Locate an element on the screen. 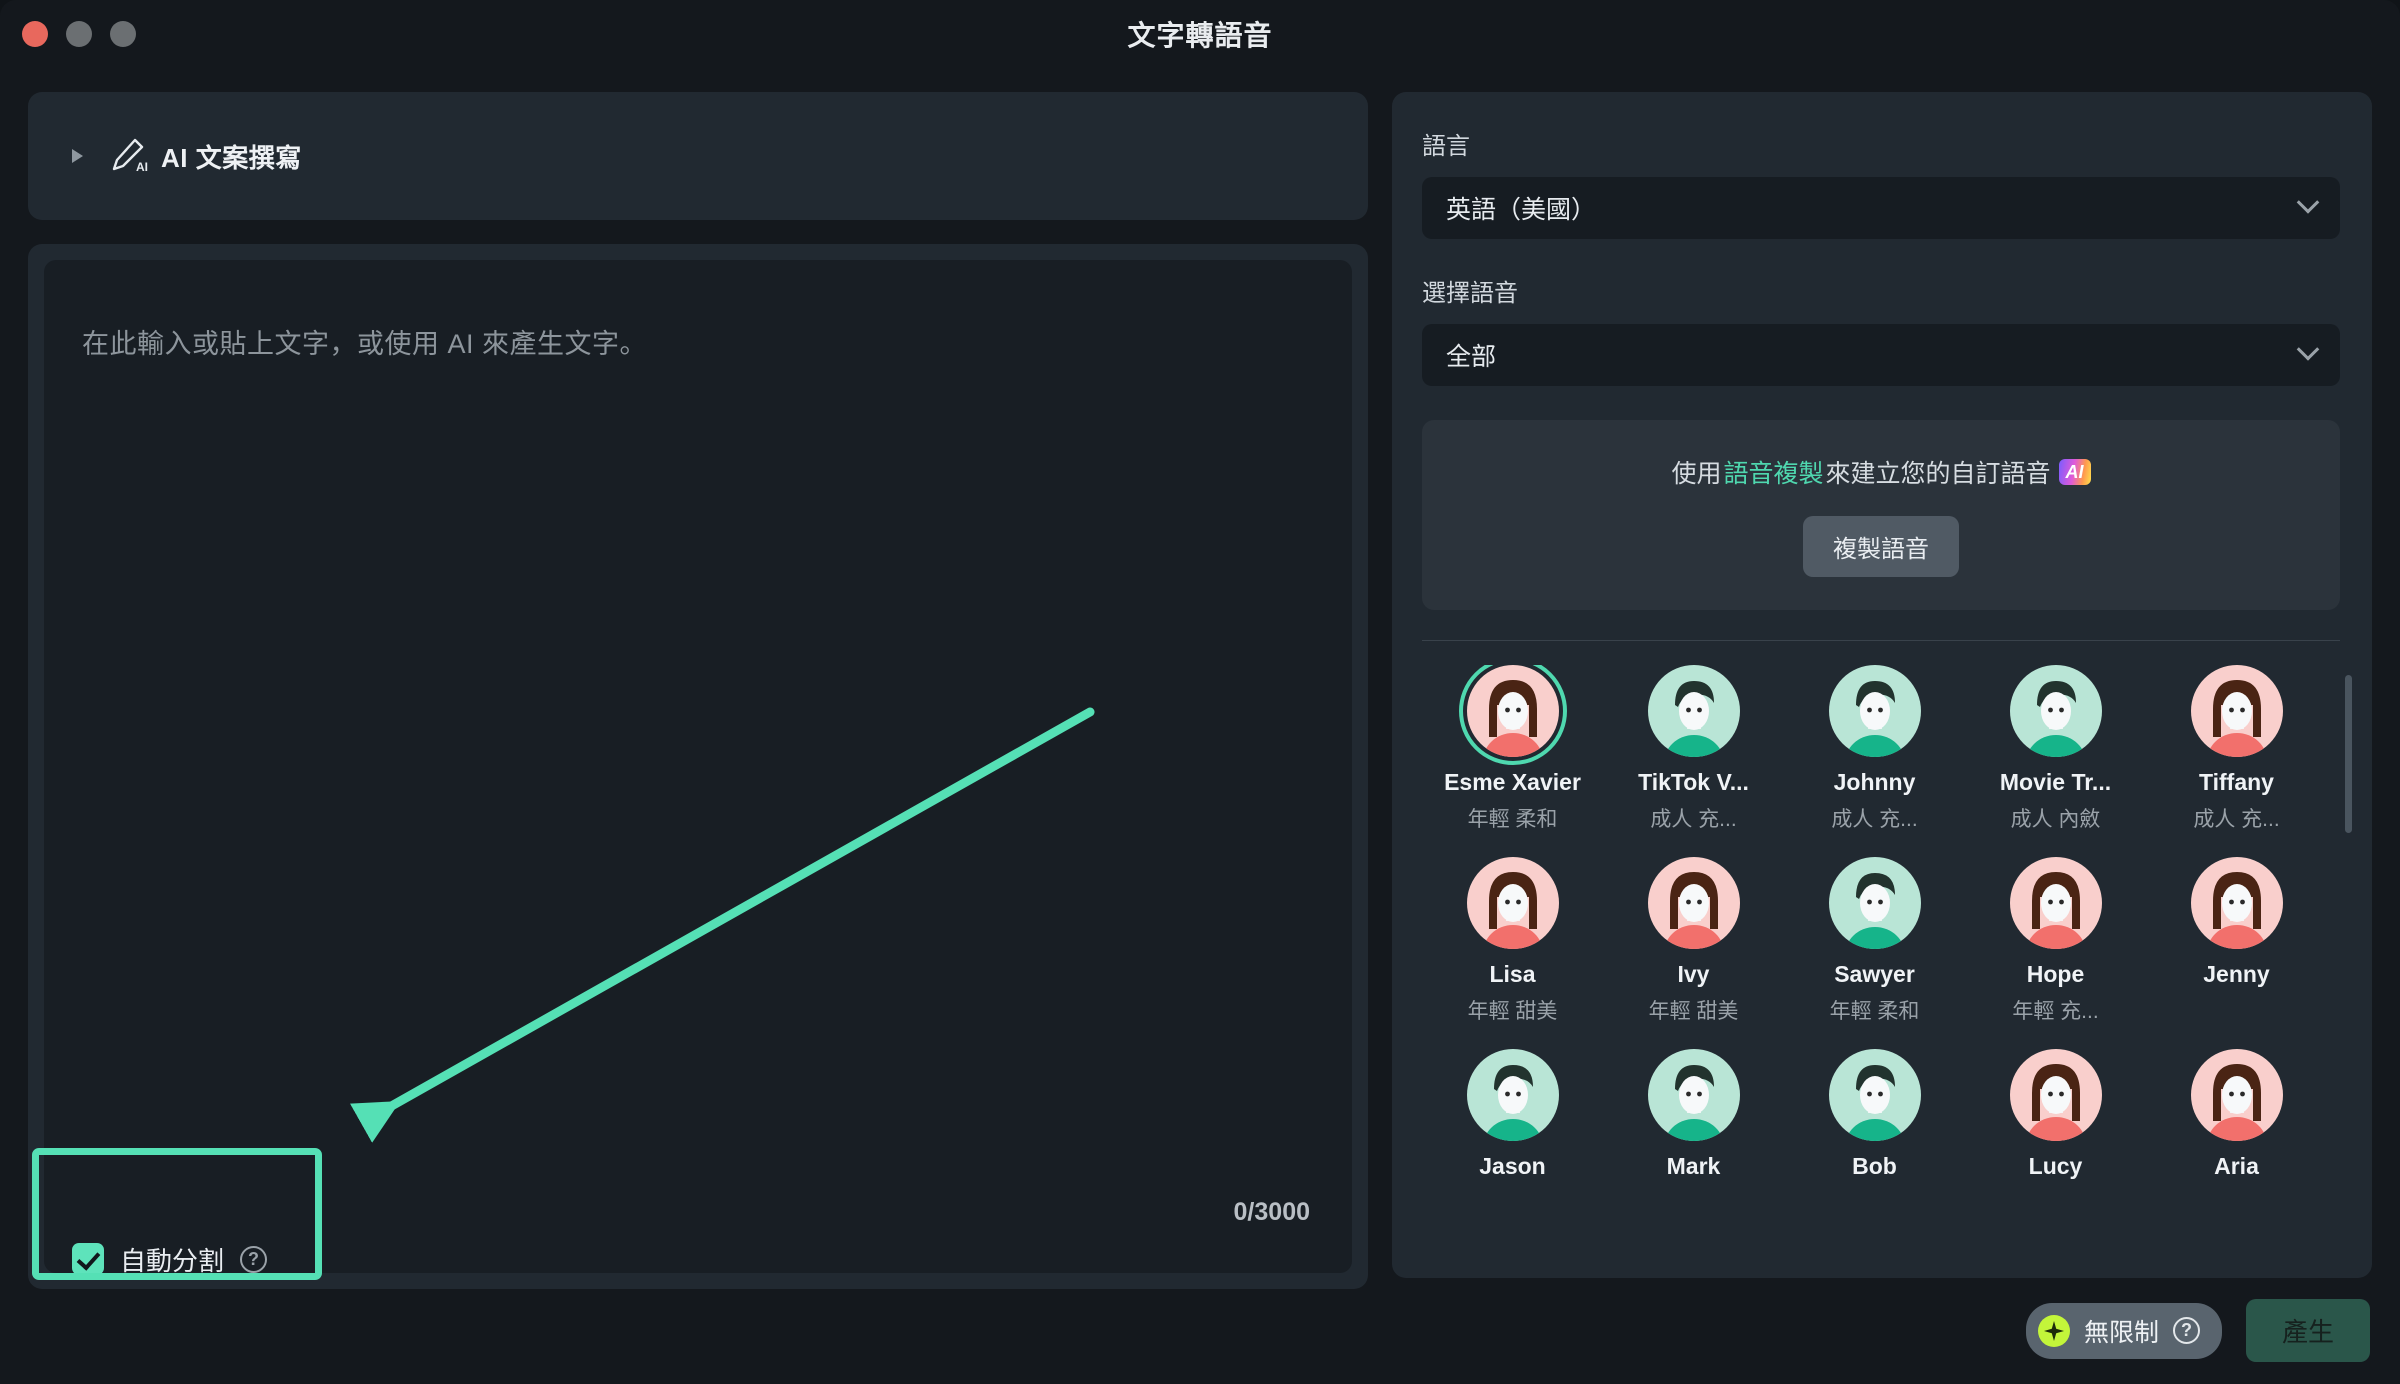  voice-name: Mark is located at coordinates (1693, 1166).